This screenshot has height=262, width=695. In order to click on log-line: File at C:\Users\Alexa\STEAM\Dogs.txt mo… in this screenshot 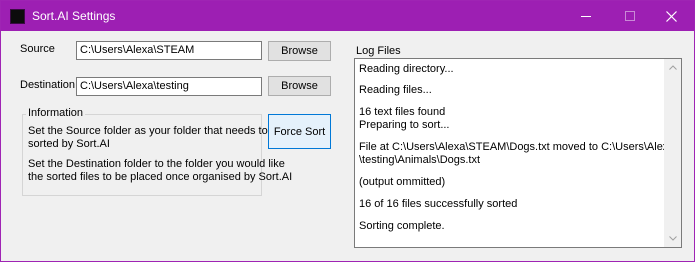, I will do `click(517, 147)`.